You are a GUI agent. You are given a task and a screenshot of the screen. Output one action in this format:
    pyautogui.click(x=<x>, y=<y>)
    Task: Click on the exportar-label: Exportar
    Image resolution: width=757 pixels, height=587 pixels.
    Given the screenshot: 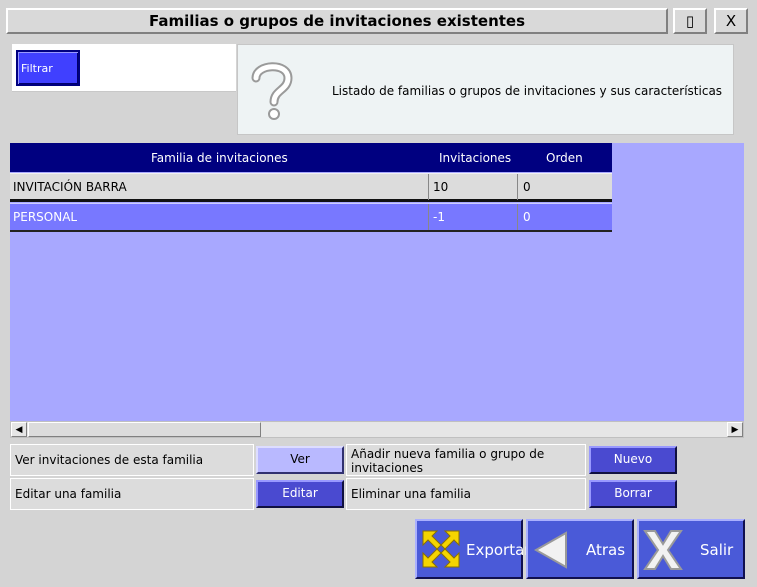 What is the action you would take?
    pyautogui.click(x=498, y=550)
    